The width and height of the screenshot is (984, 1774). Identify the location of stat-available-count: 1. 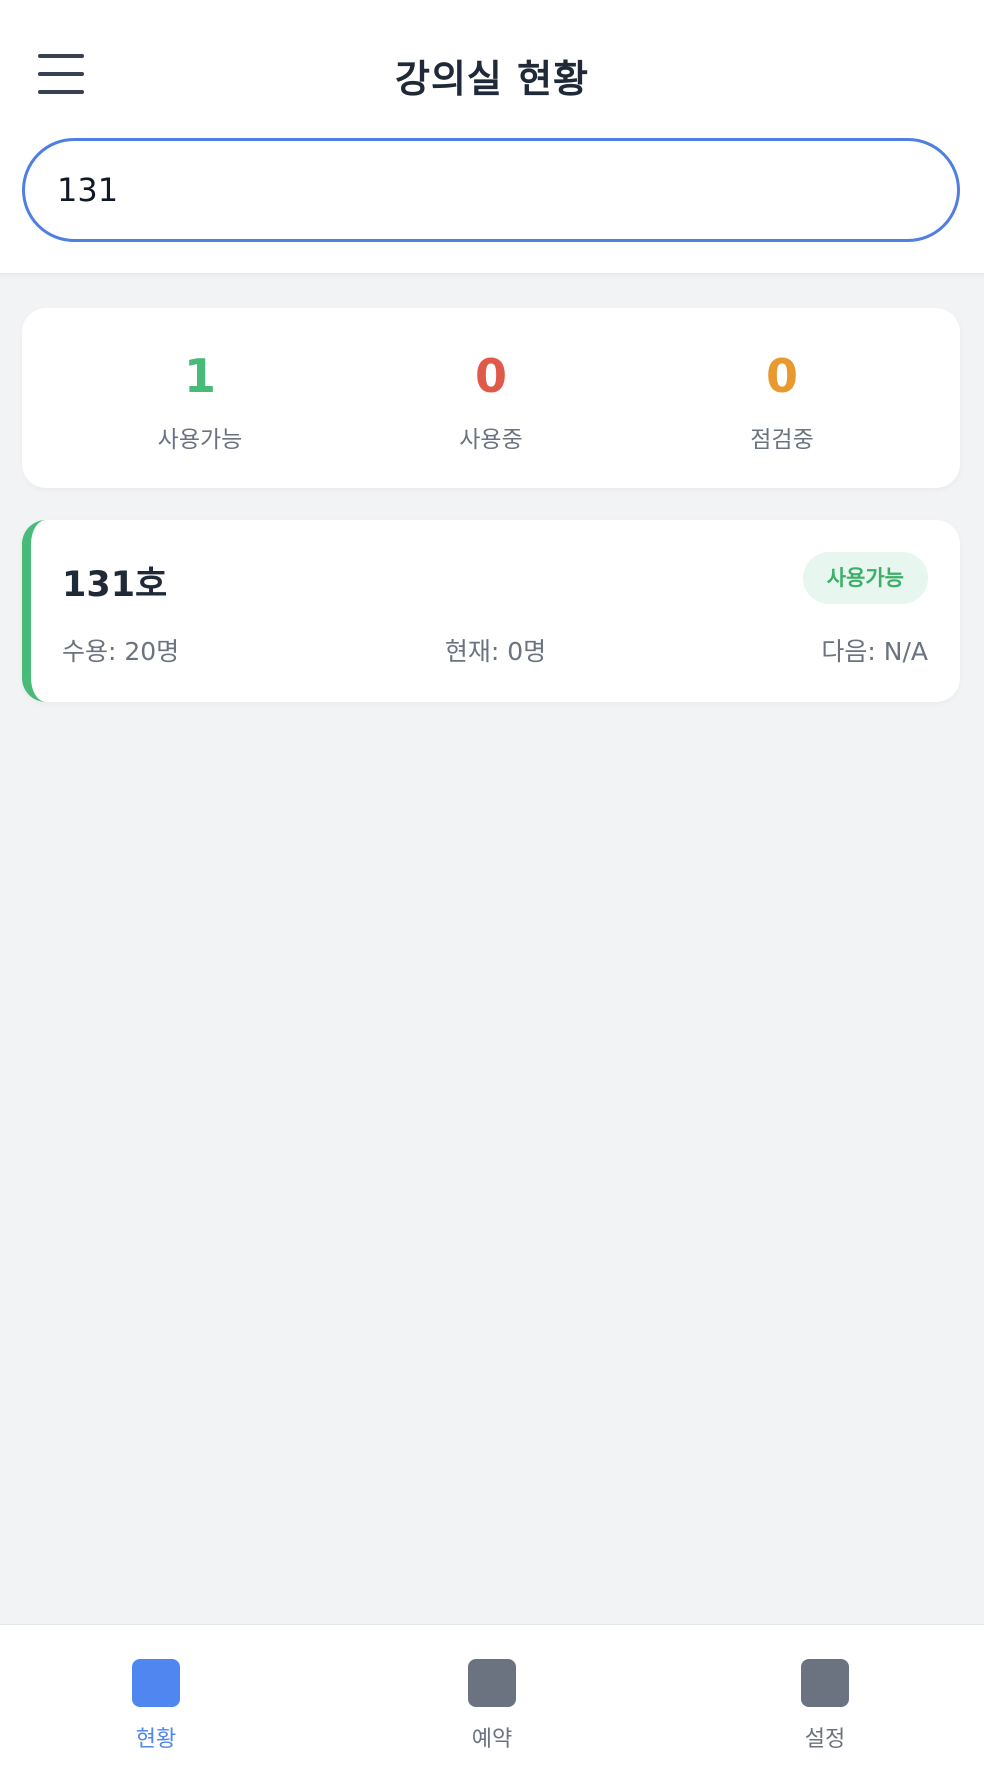
(199, 376).